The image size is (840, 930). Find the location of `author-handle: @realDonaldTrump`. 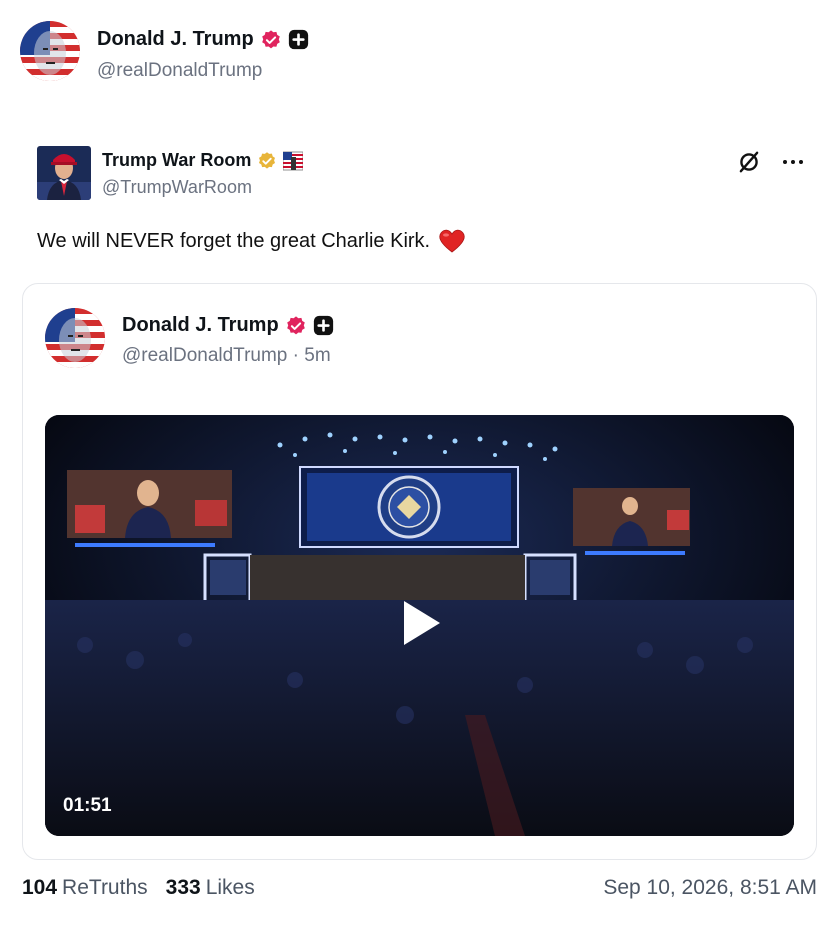

author-handle: @realDonaldTrump is located at coordinates (179, 71).